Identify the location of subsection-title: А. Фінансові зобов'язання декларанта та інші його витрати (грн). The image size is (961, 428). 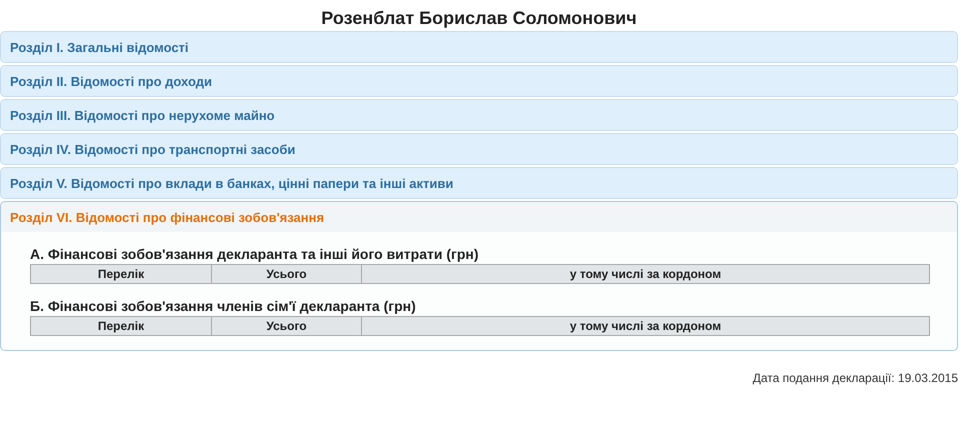
(255, 254).